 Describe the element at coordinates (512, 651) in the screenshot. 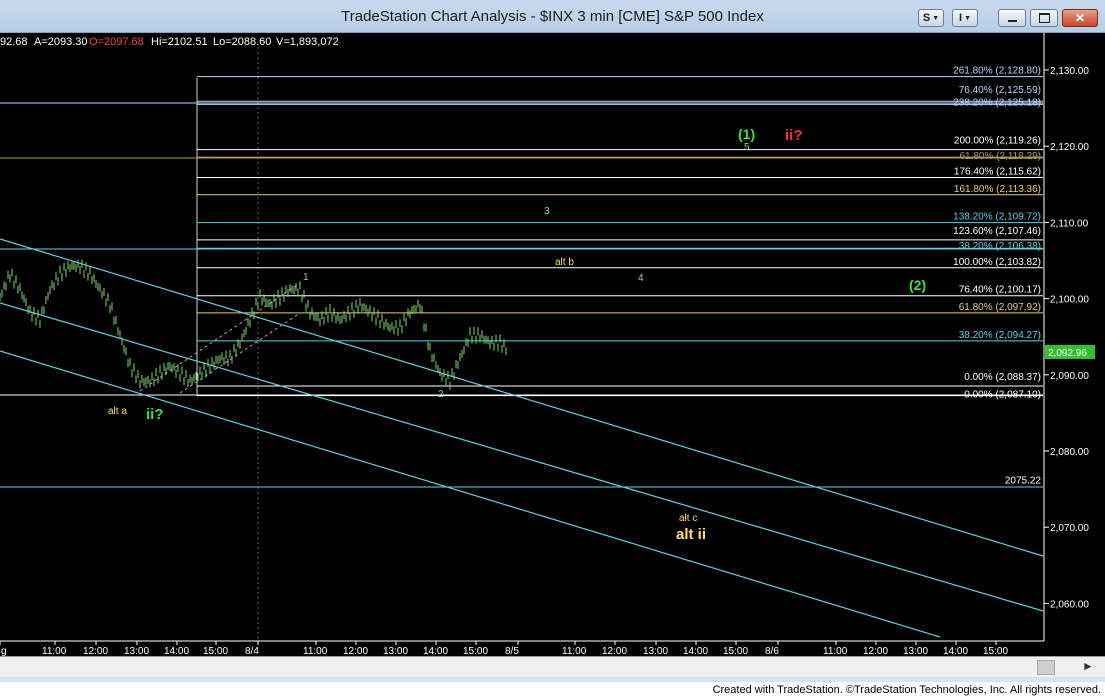

I see `time-tick-label: 8/5` at that location.